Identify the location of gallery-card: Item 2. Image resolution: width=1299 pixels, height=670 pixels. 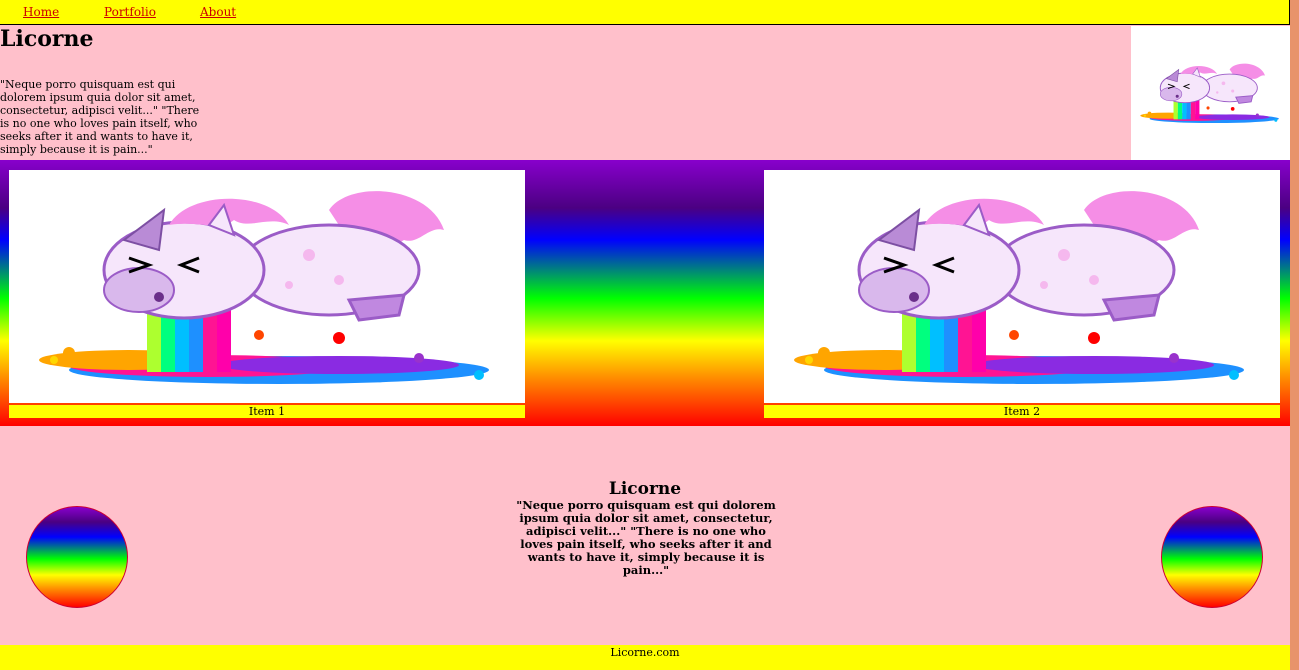
(1022, 294).